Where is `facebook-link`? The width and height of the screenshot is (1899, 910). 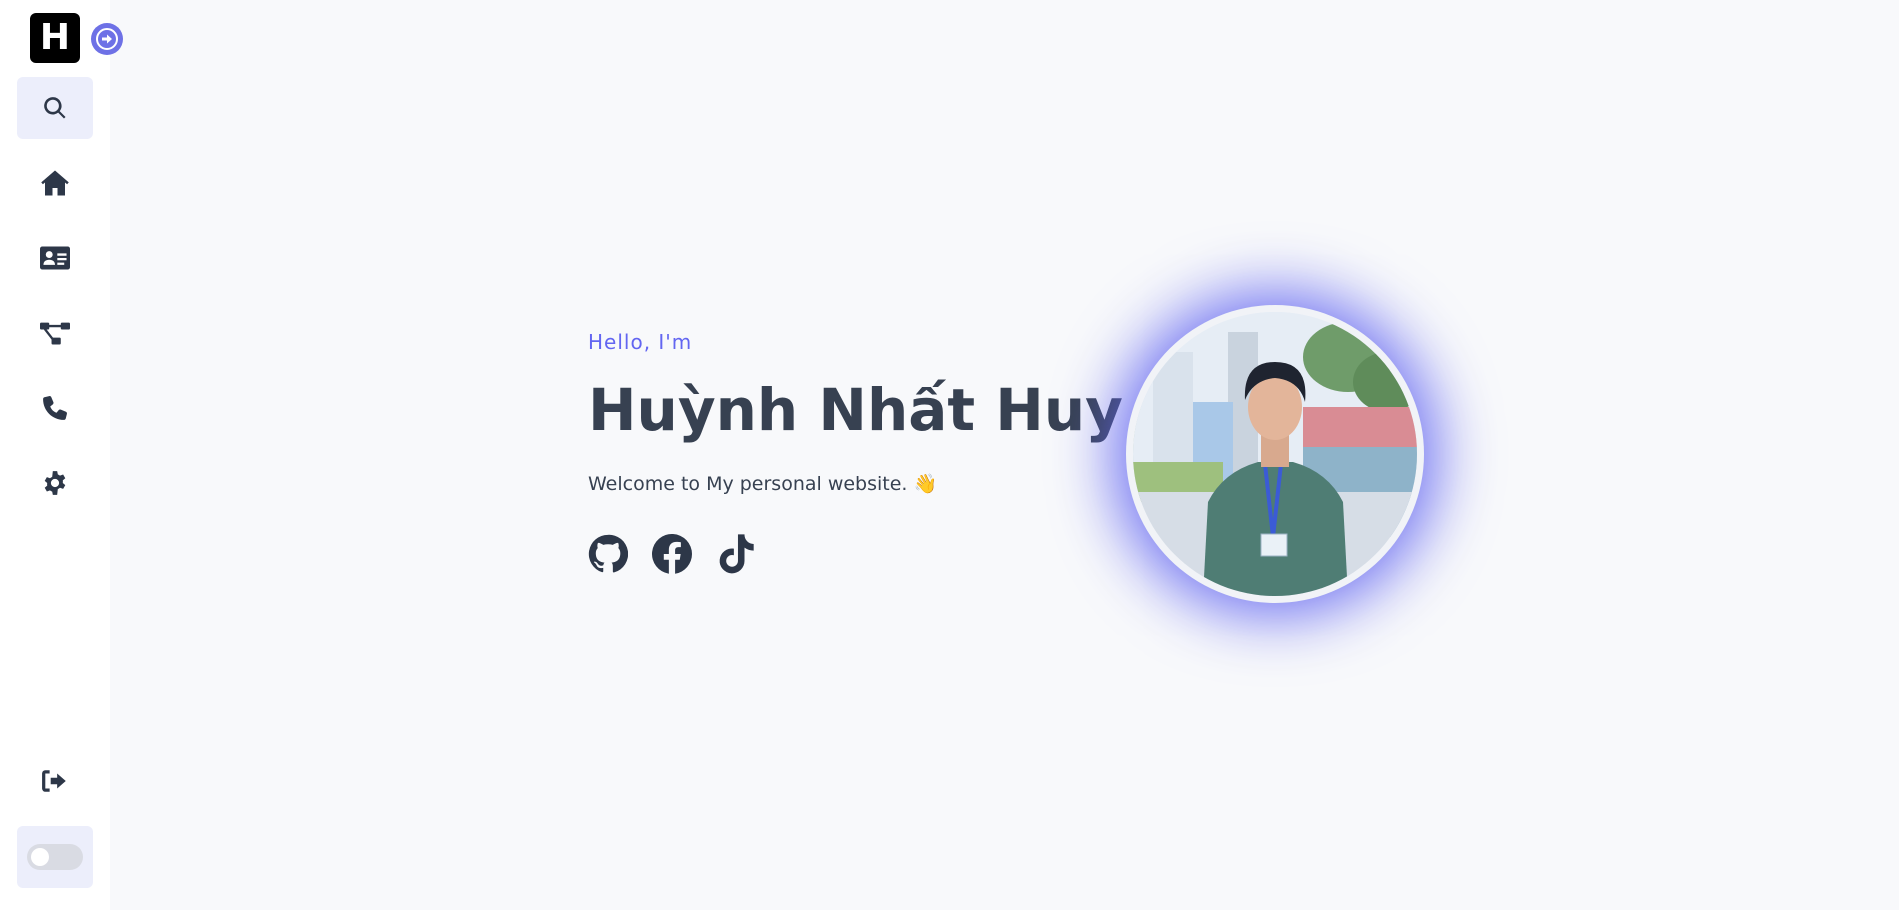 facebook-link is located at coordinates (672, 554).